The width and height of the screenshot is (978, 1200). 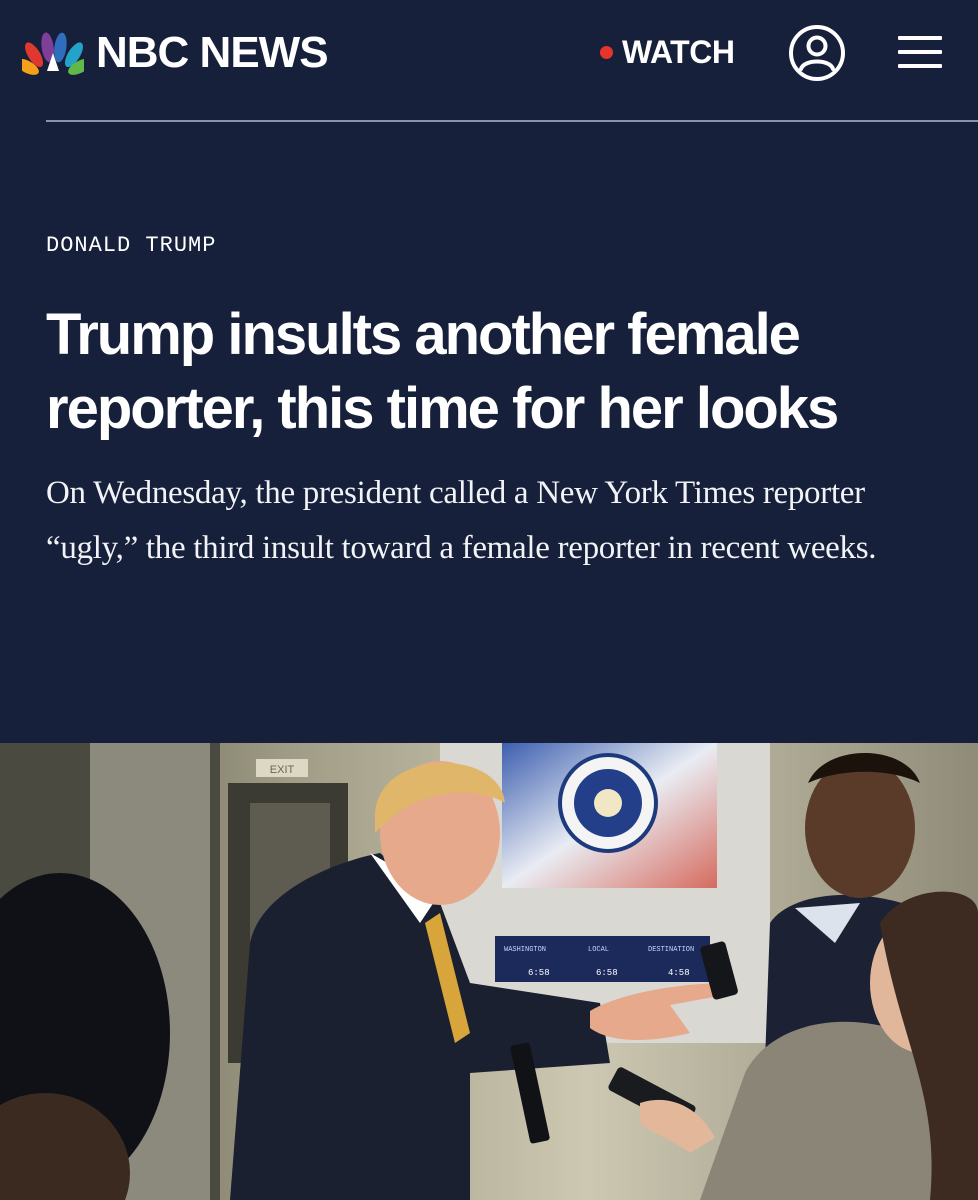 I want to click on watch-label: WATCH, so click(x=678, y=52).